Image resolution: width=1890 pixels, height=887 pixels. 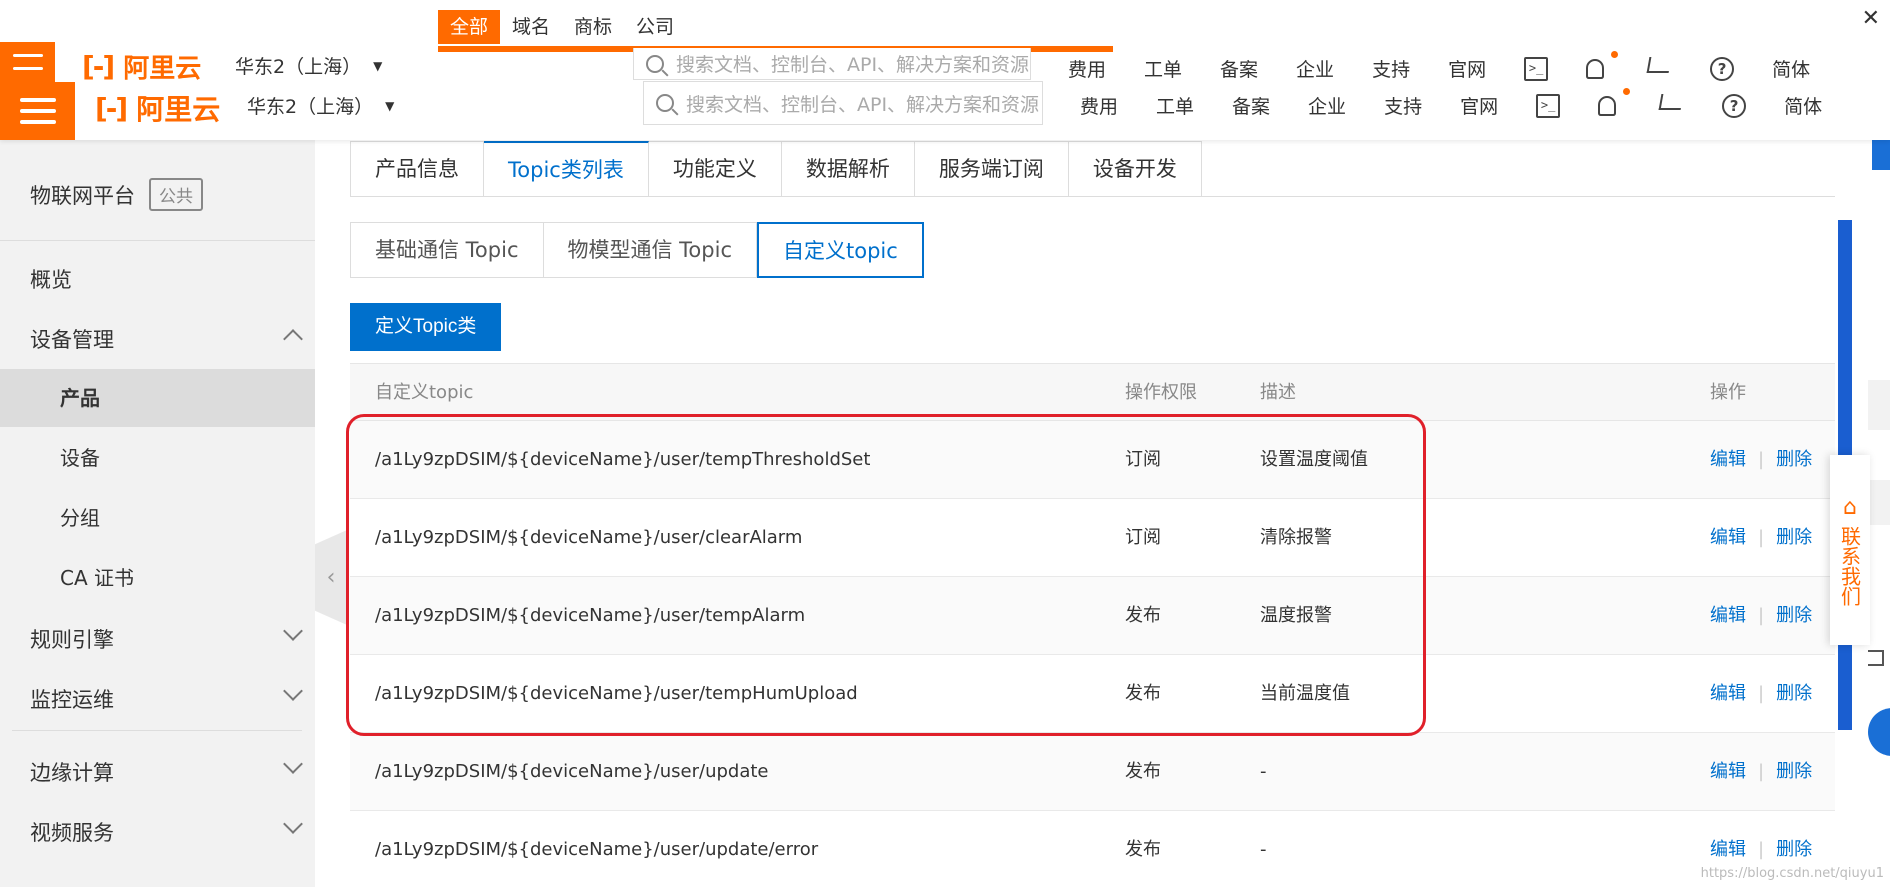 What do you see at coordinates (840, 250) in the screenshot?
I see `subtab-custom-topic: 自定义topic` at bounding box center [840, 250].